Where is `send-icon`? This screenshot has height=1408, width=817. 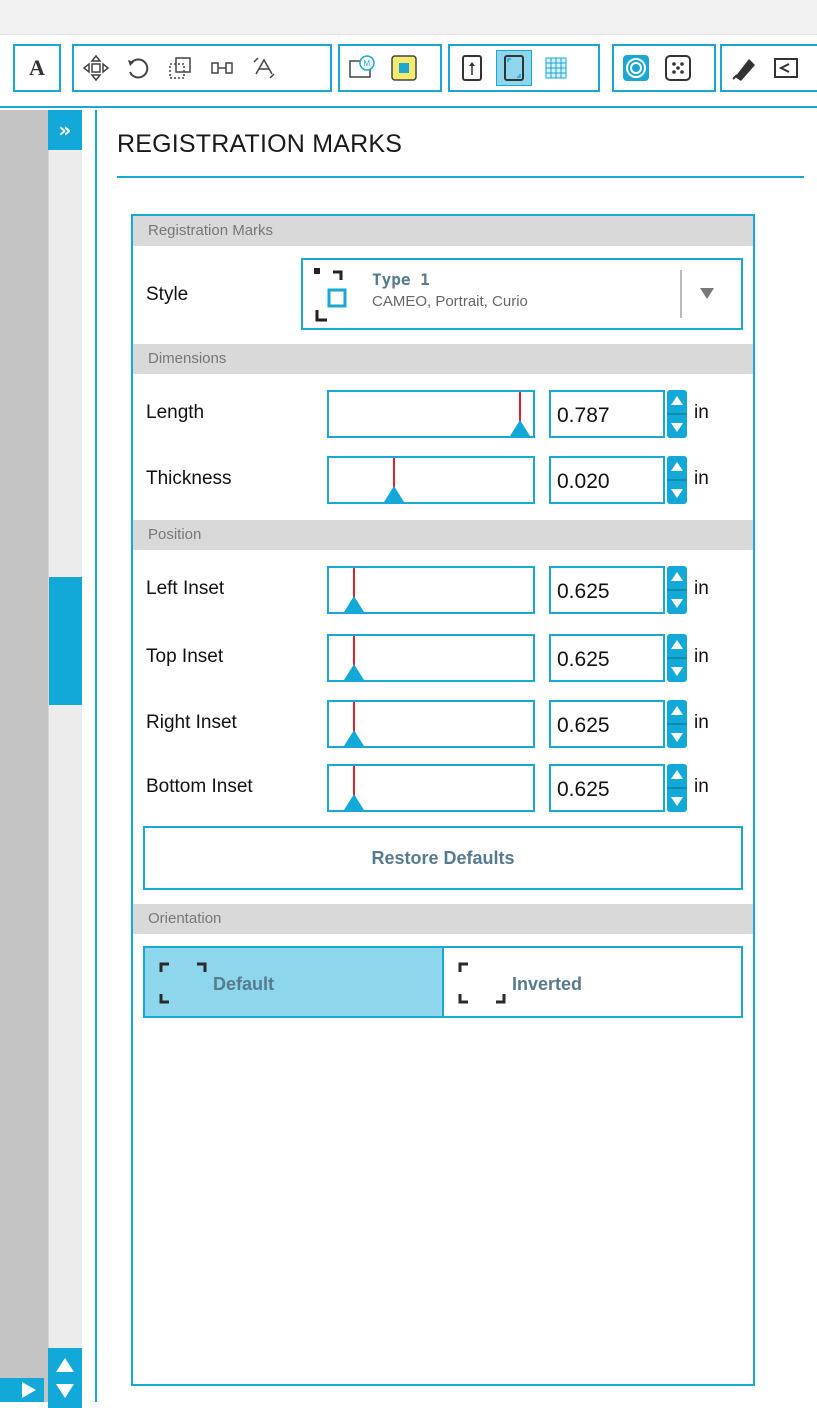 send-icon is located at coordinates (786, 68).